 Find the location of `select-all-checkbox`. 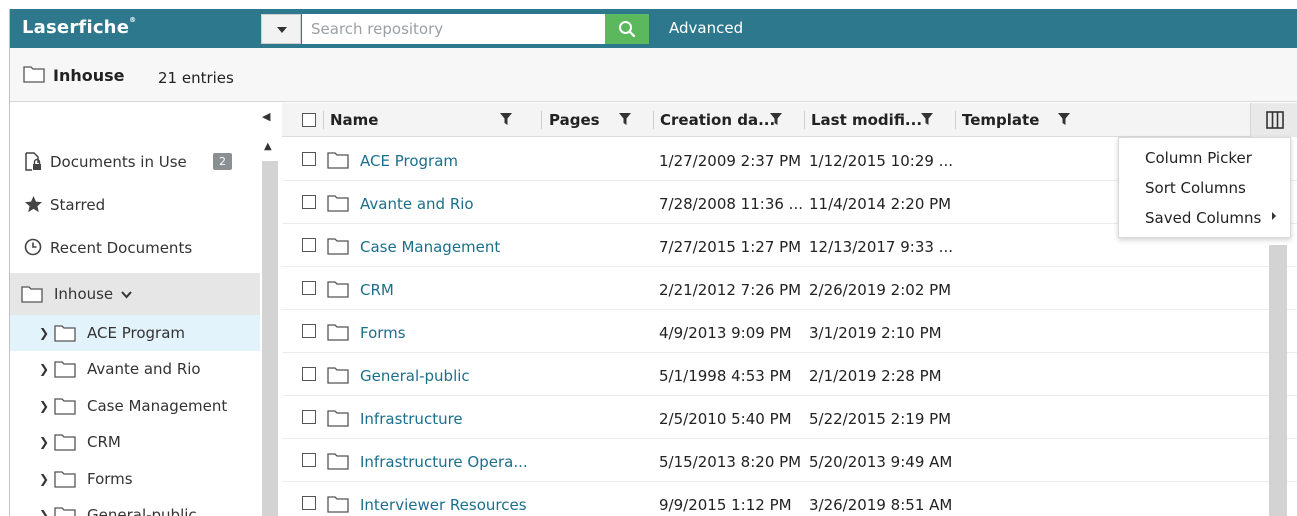

select-all-checkbox is located at coordinates (309, 120).